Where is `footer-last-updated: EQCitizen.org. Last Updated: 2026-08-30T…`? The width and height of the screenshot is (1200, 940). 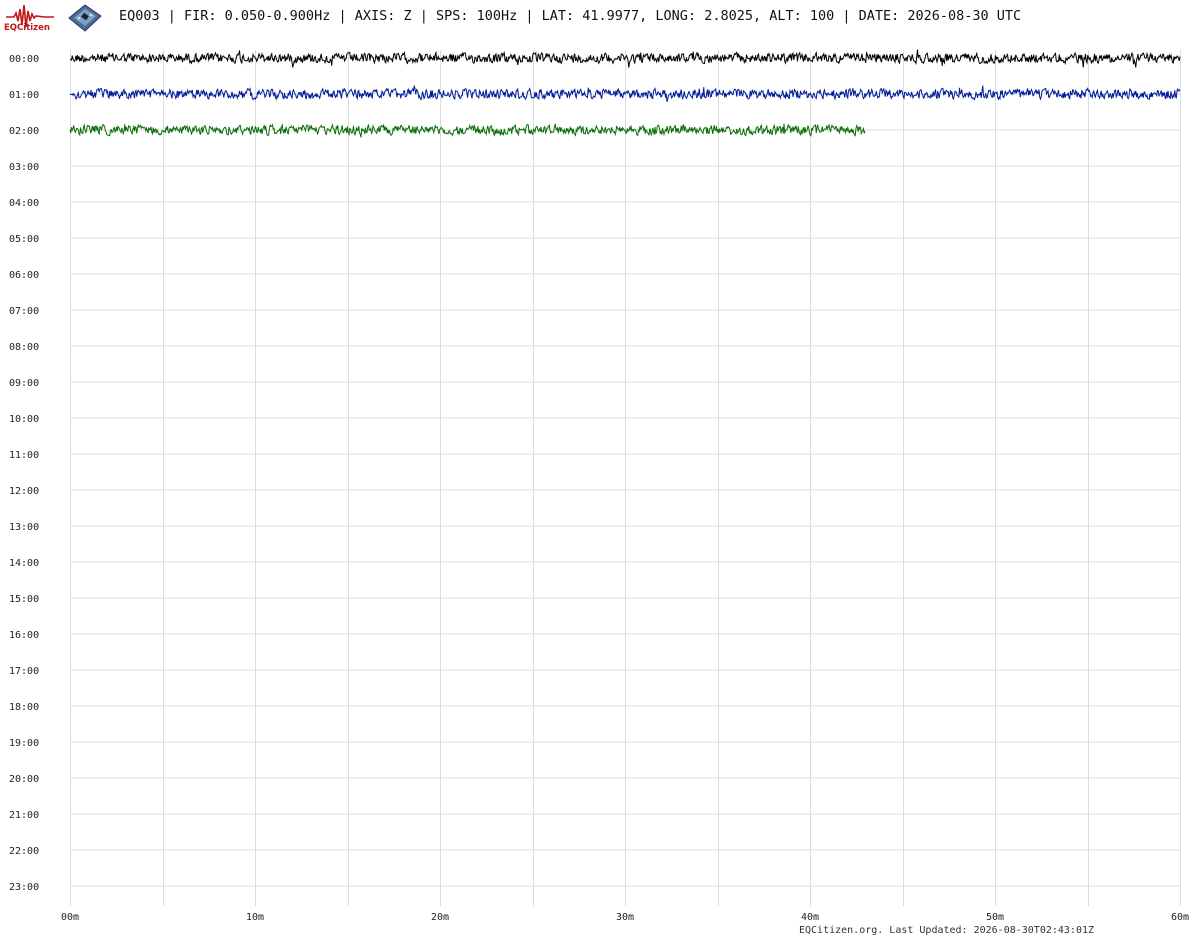 footer-last-updated: EQCitizen.org. Last Updated: 2026-08-30T… is located at coordinates (947, 930).